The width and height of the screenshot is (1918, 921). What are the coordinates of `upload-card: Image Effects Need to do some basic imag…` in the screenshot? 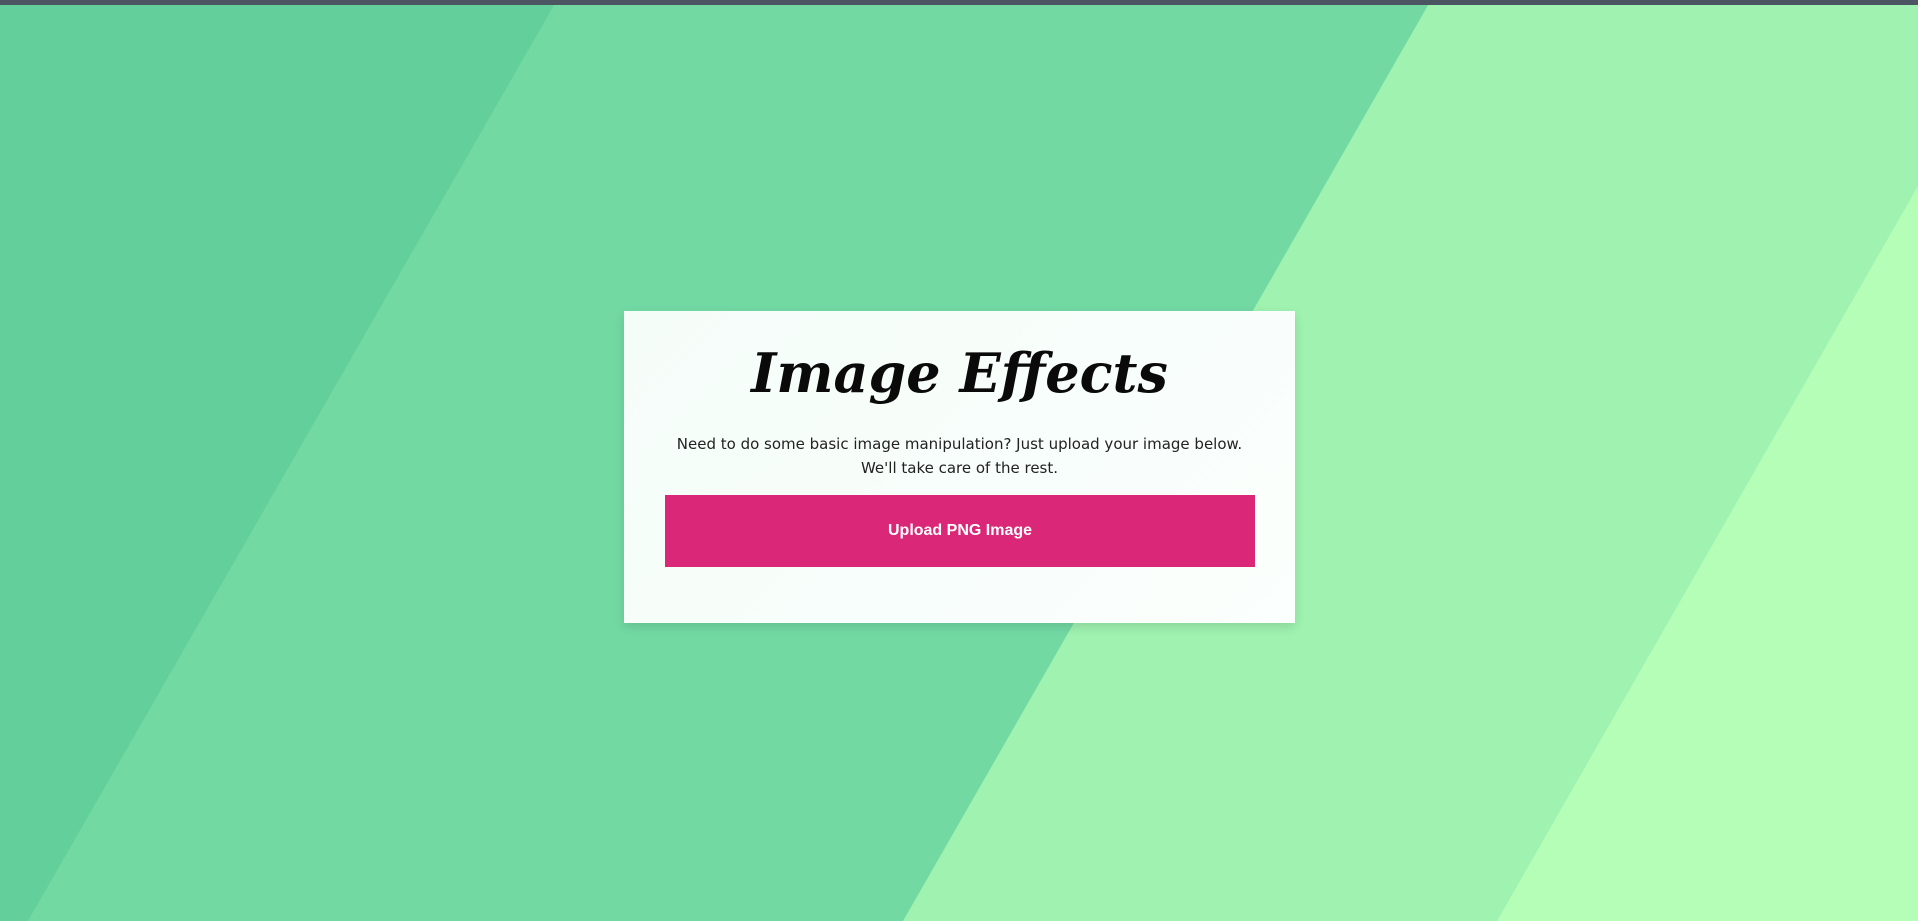 It's located at (959, 467).